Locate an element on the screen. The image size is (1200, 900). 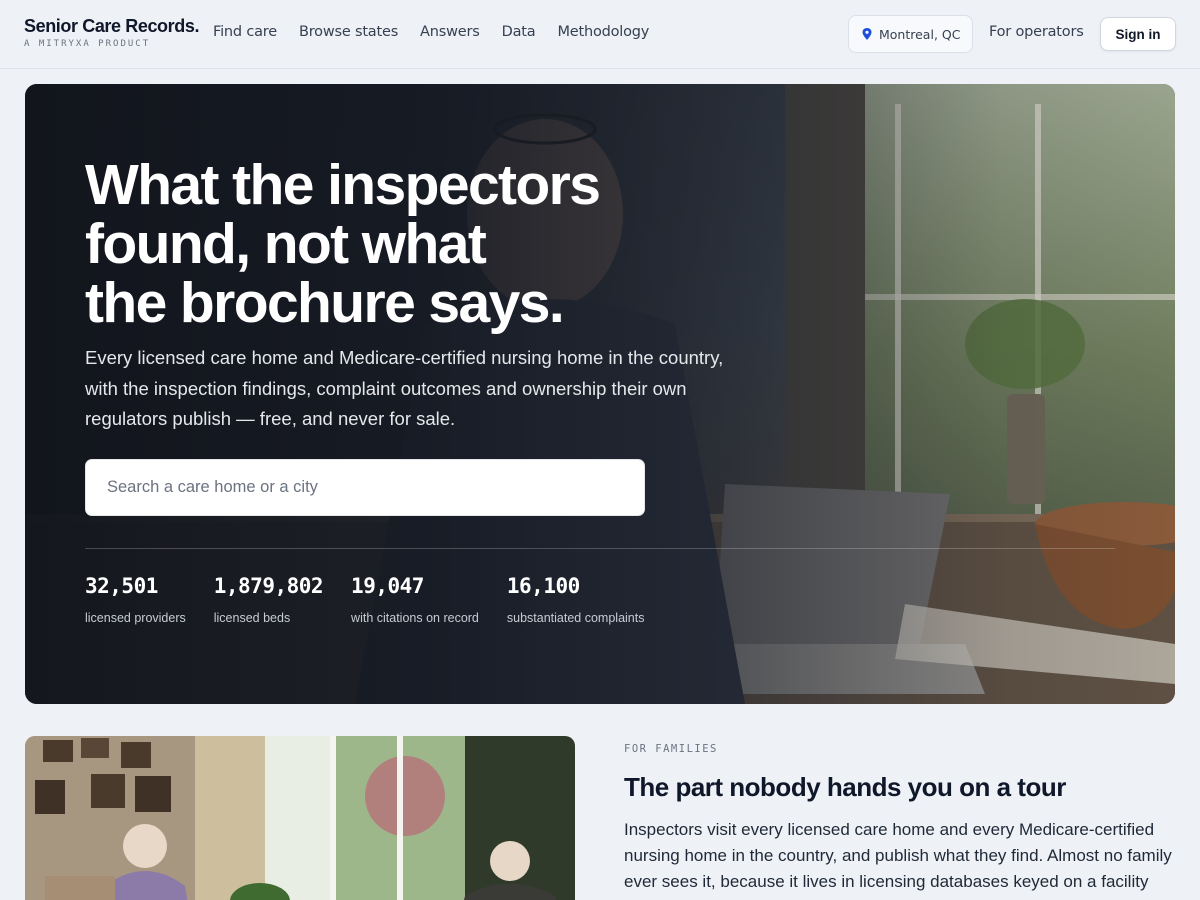
stat-citations: 19,047 with citations on record is located at coordinates (415, 599).